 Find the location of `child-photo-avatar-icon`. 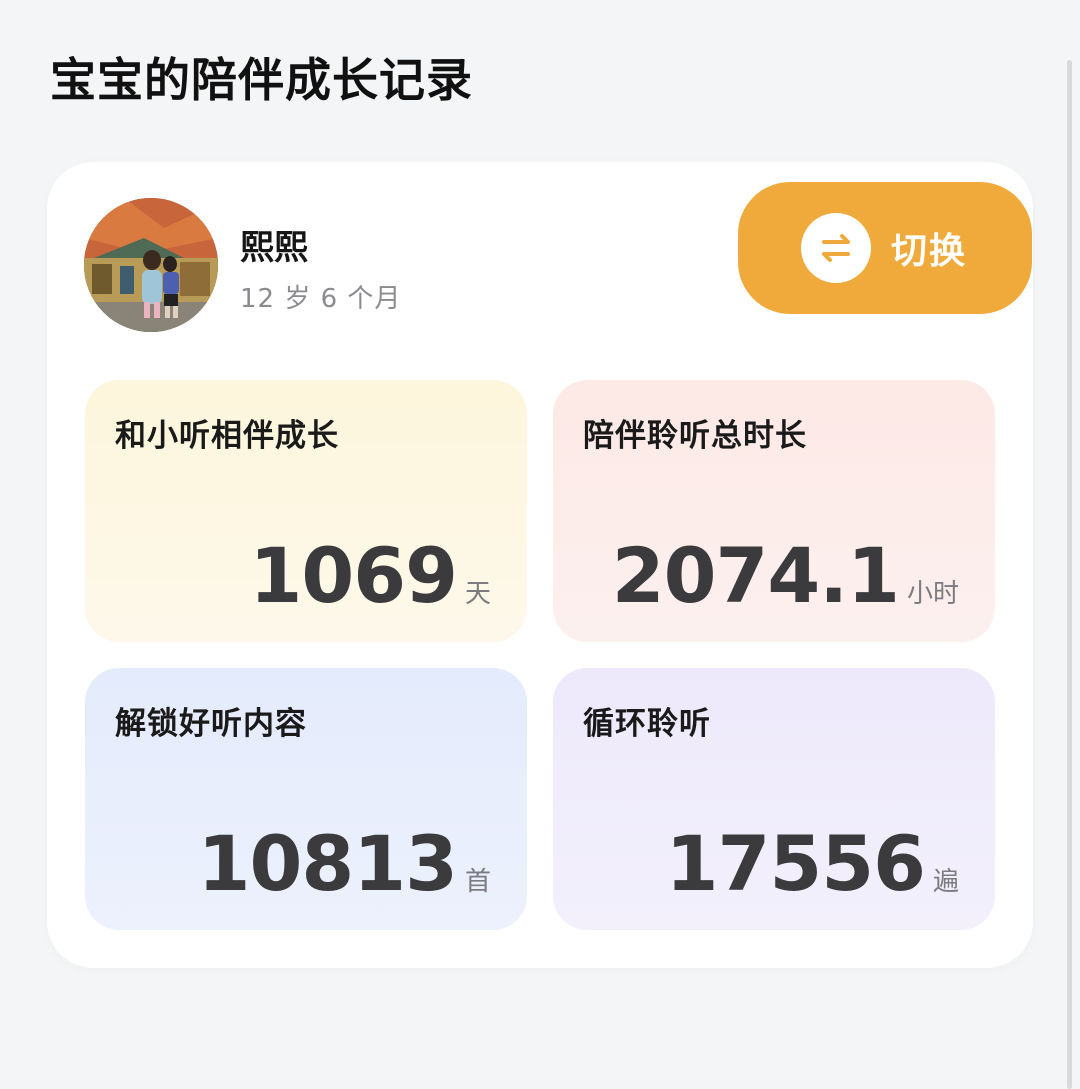

child-photo-avatar-icon is located at coordinates (151, 265).